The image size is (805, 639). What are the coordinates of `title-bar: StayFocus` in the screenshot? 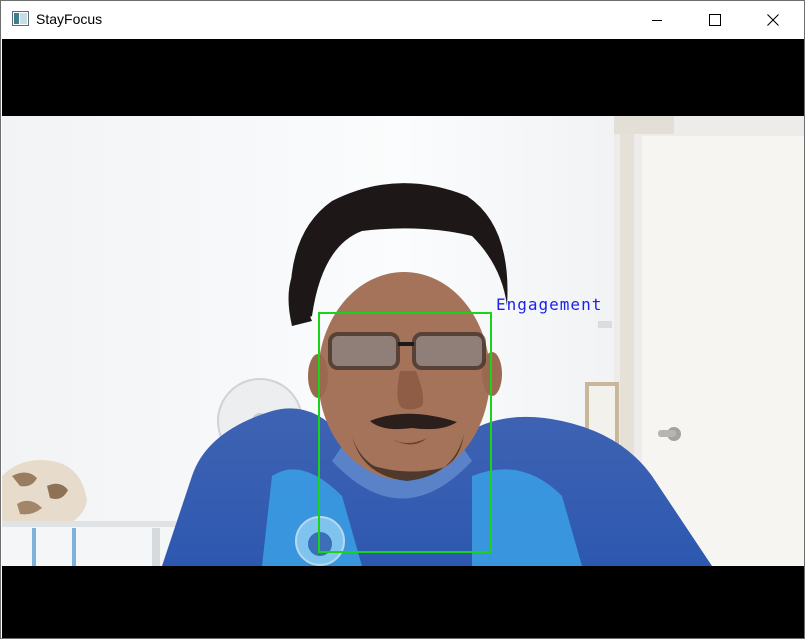 It's located at (402, 19).